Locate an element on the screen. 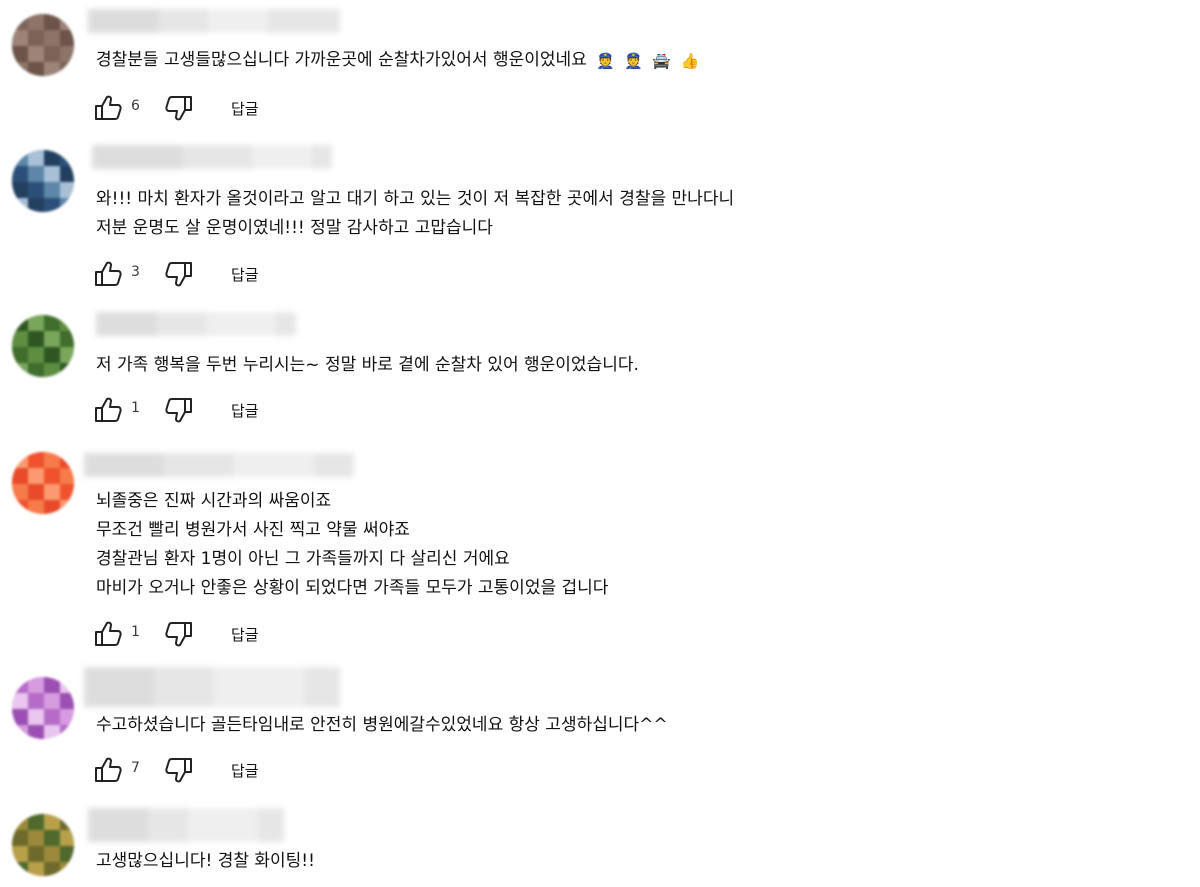 The width and height of the screenshot is (1200, 887). like-count: 3 is located at coordinates (135, 272).